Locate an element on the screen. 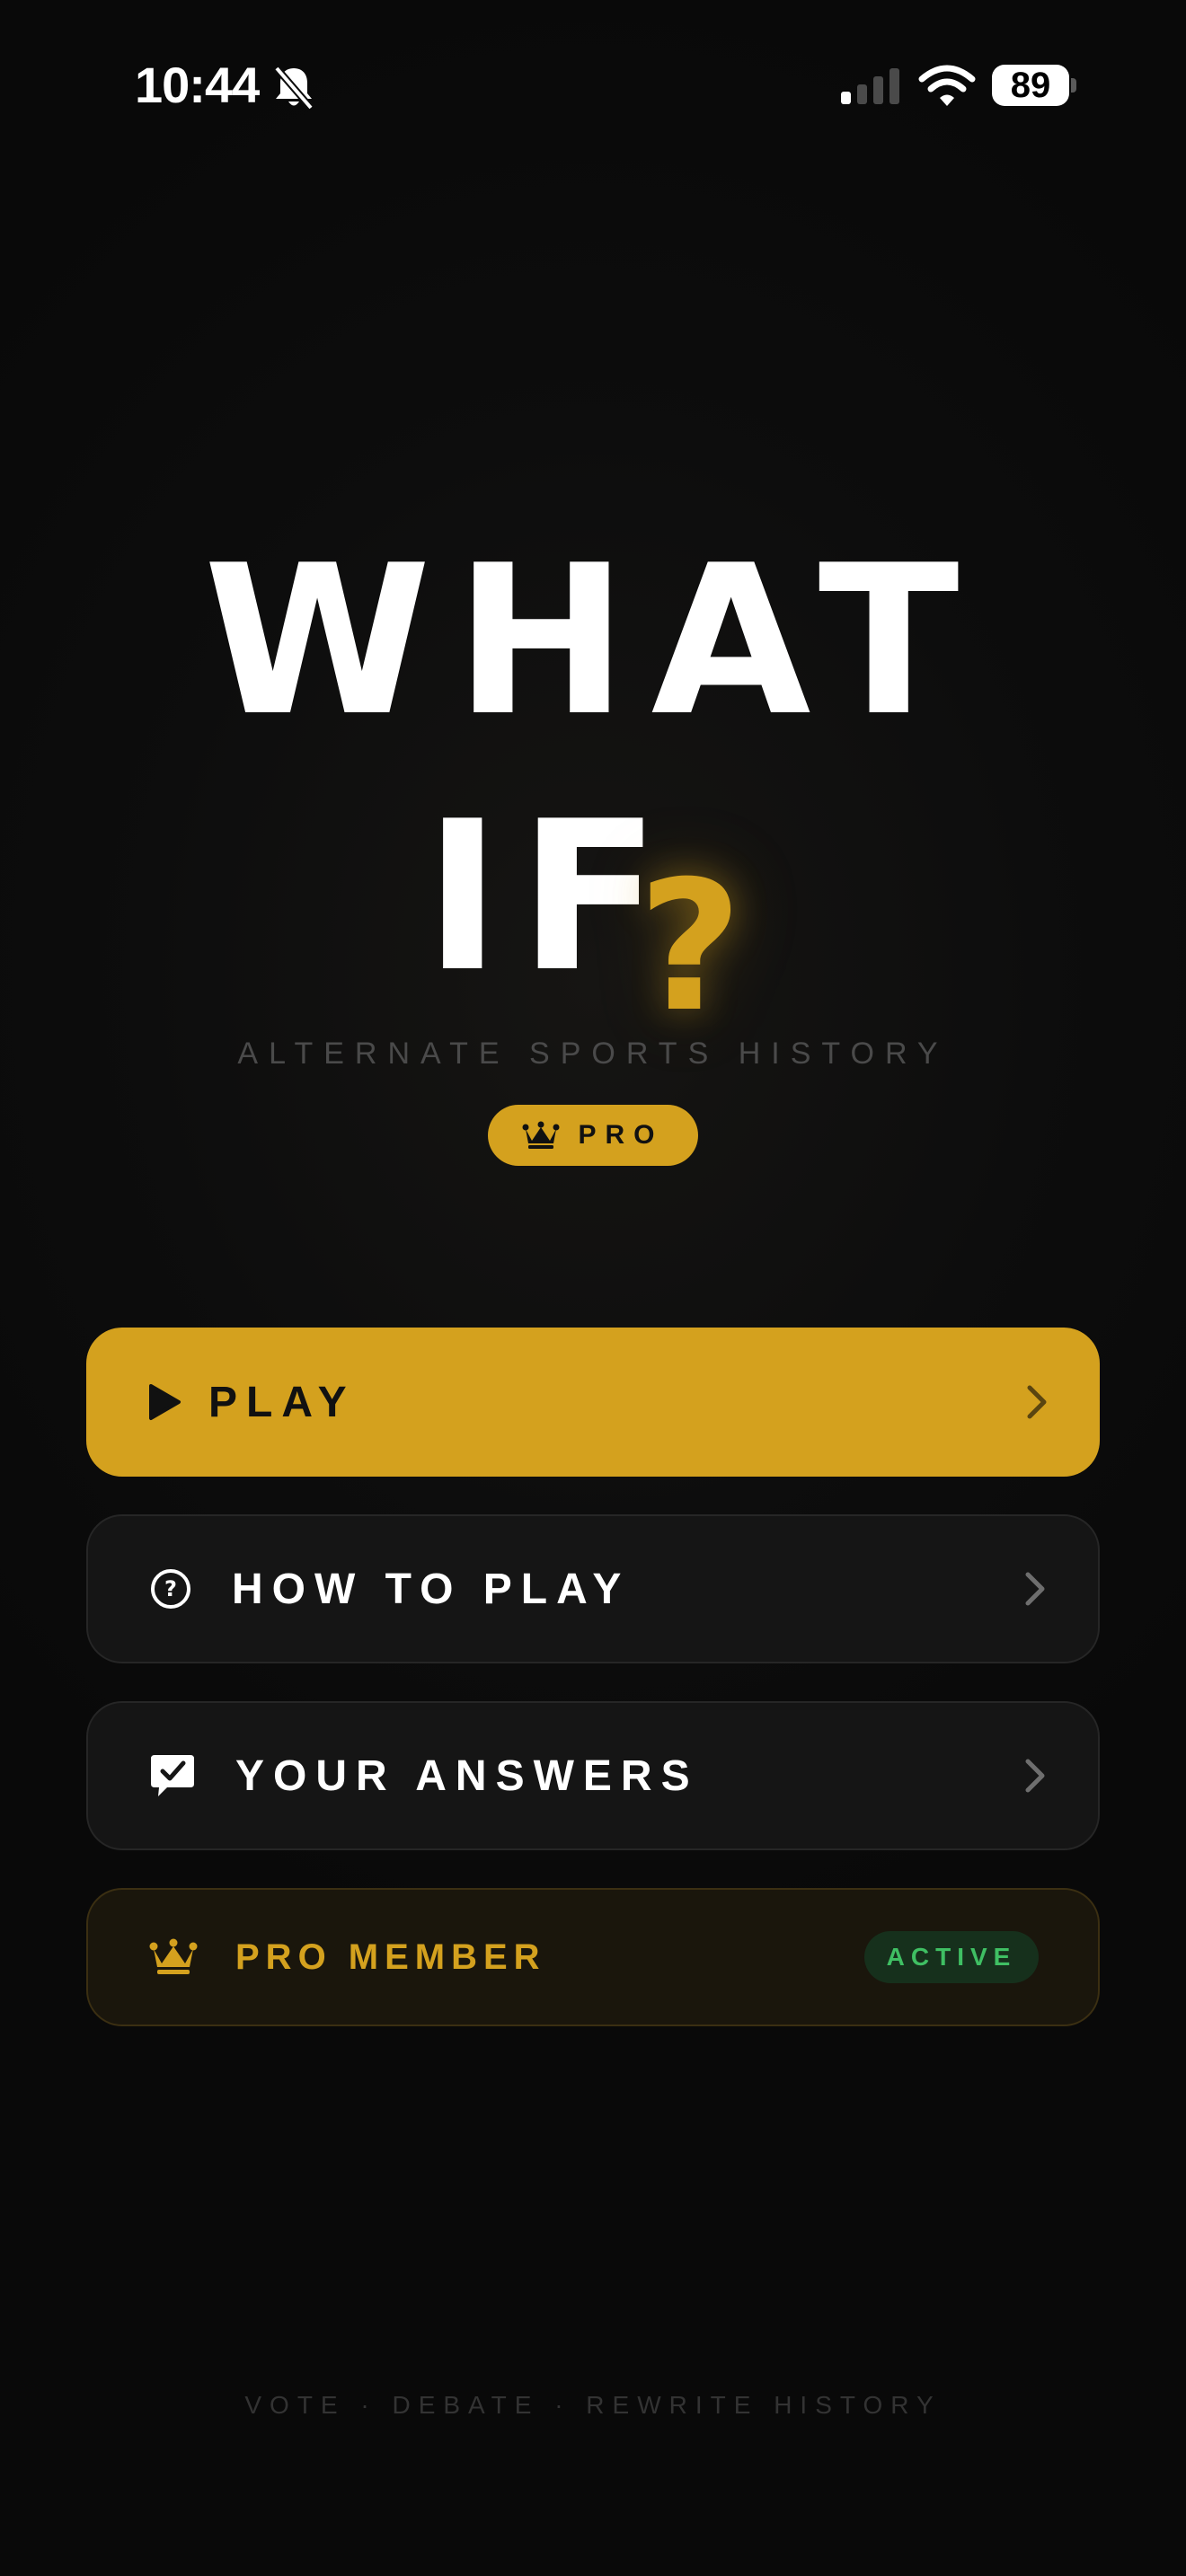 Image resolution: width=1186 pixels, height=2576 pixels. battery-cap is located at coordinates (1073, 85).